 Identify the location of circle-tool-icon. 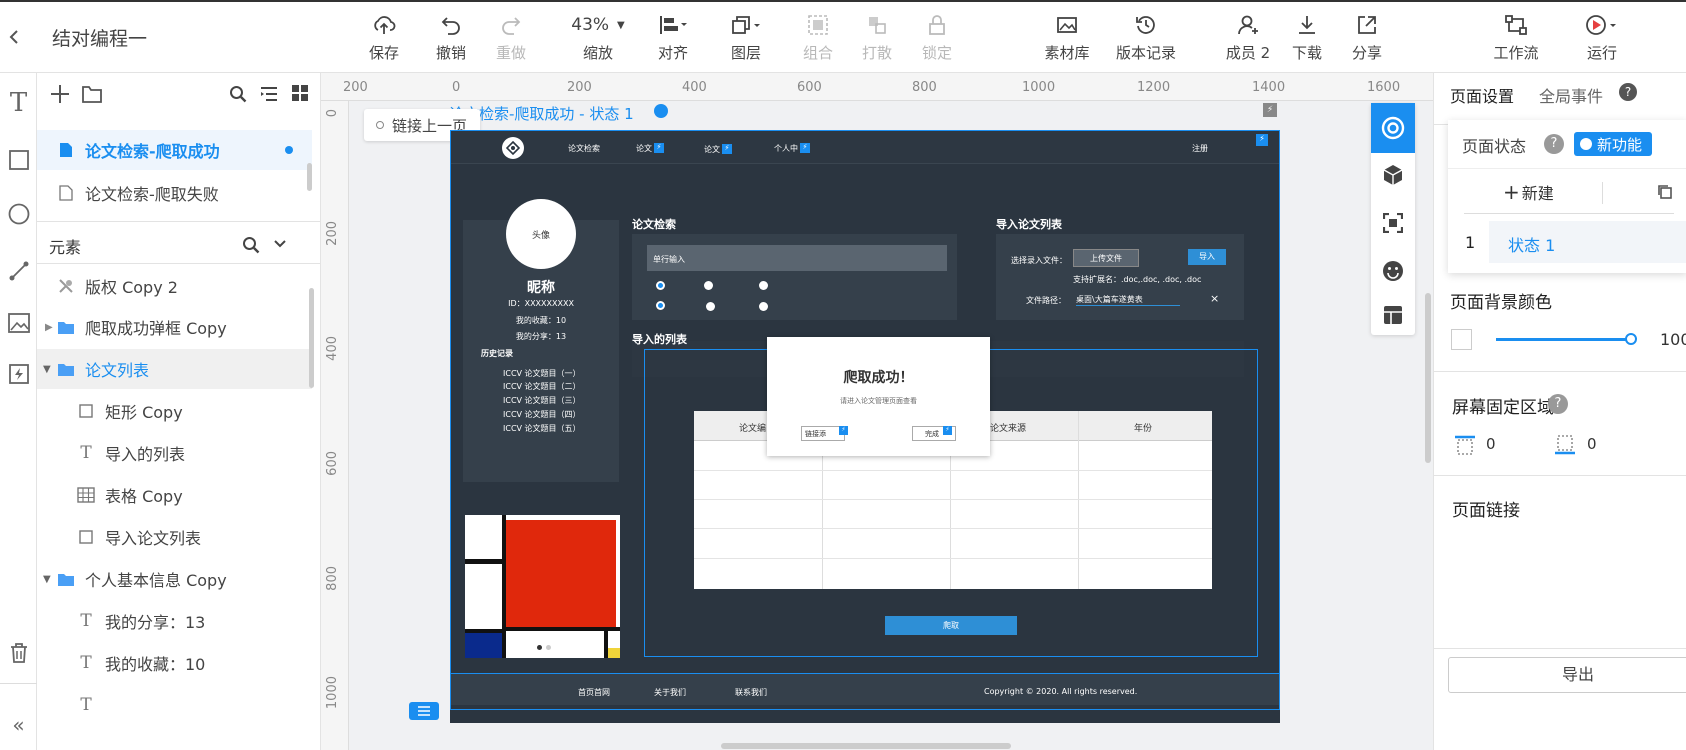
(18, 214).